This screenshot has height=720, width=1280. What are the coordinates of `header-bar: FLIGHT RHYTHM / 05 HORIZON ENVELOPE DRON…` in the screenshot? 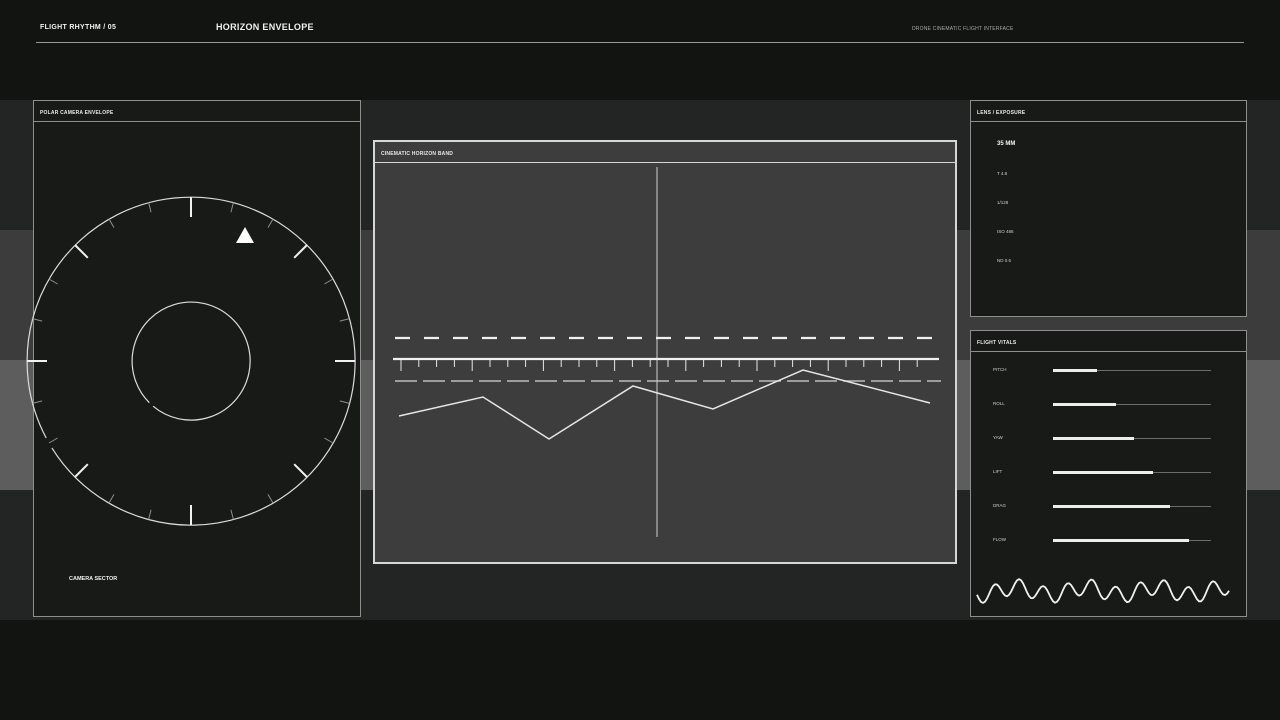 It's located at (640, 50).